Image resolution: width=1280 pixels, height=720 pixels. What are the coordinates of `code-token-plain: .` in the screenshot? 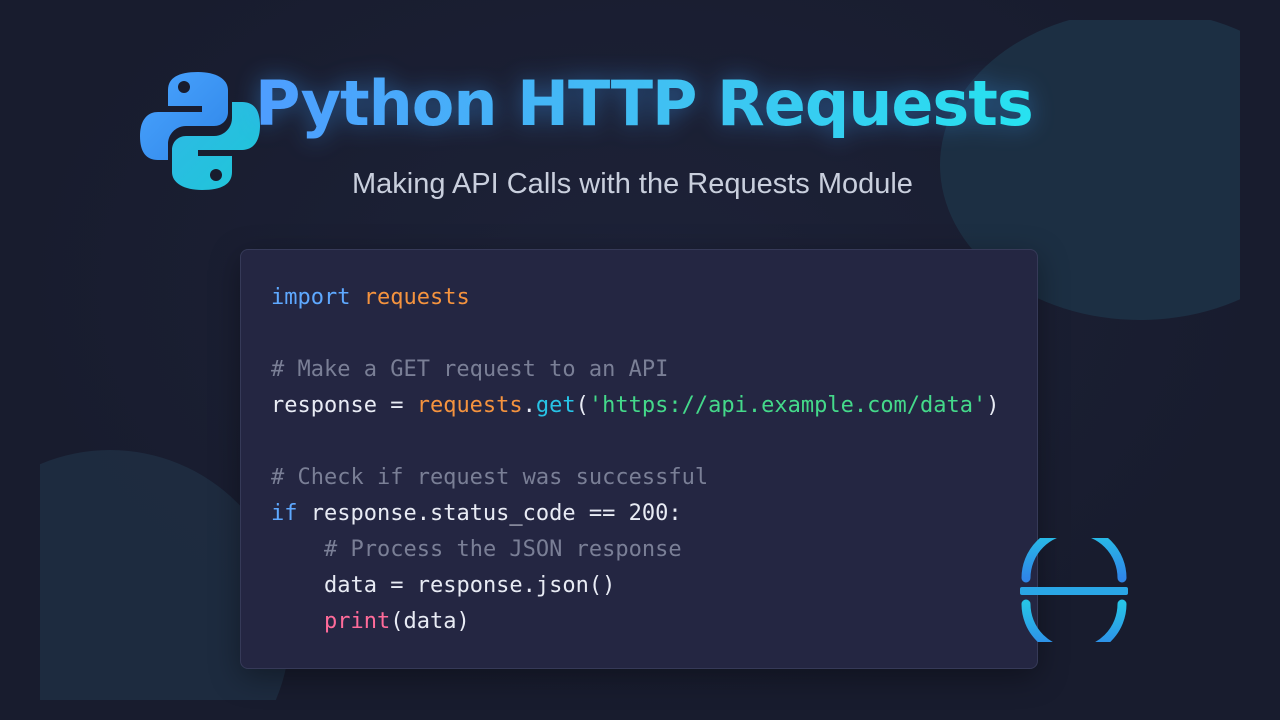 It's located at (529, 405).